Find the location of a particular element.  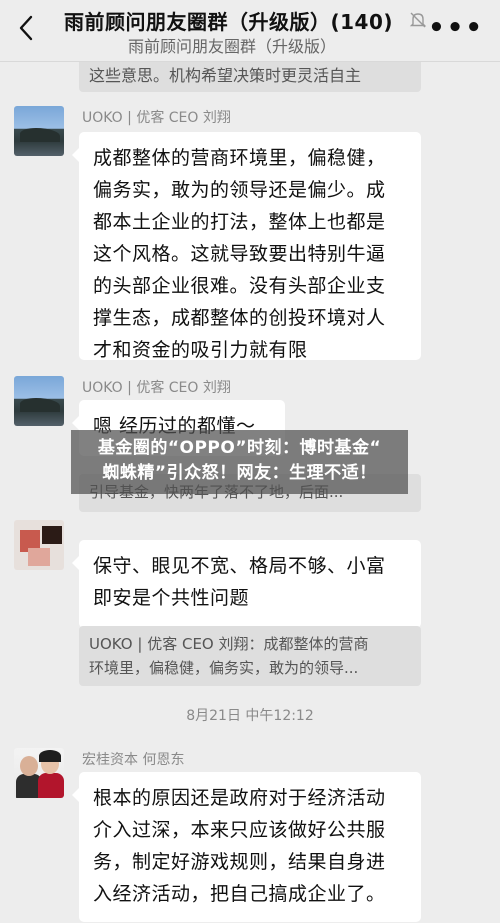

message-line: 入经济活动，把自己搞成企业了。 is located at coordinates (239, 894).